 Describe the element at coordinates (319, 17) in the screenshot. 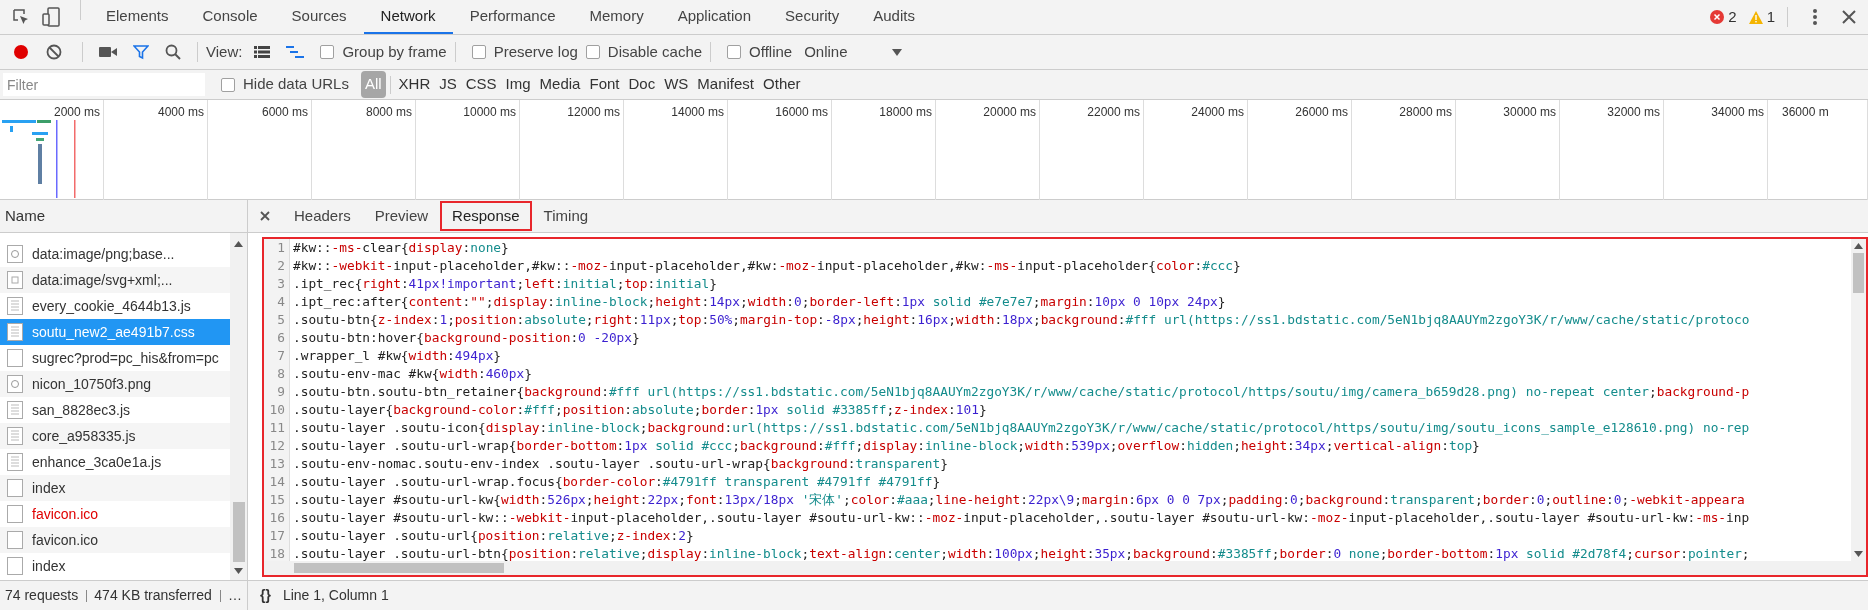

I see `panel-tab: Sources` at that location.